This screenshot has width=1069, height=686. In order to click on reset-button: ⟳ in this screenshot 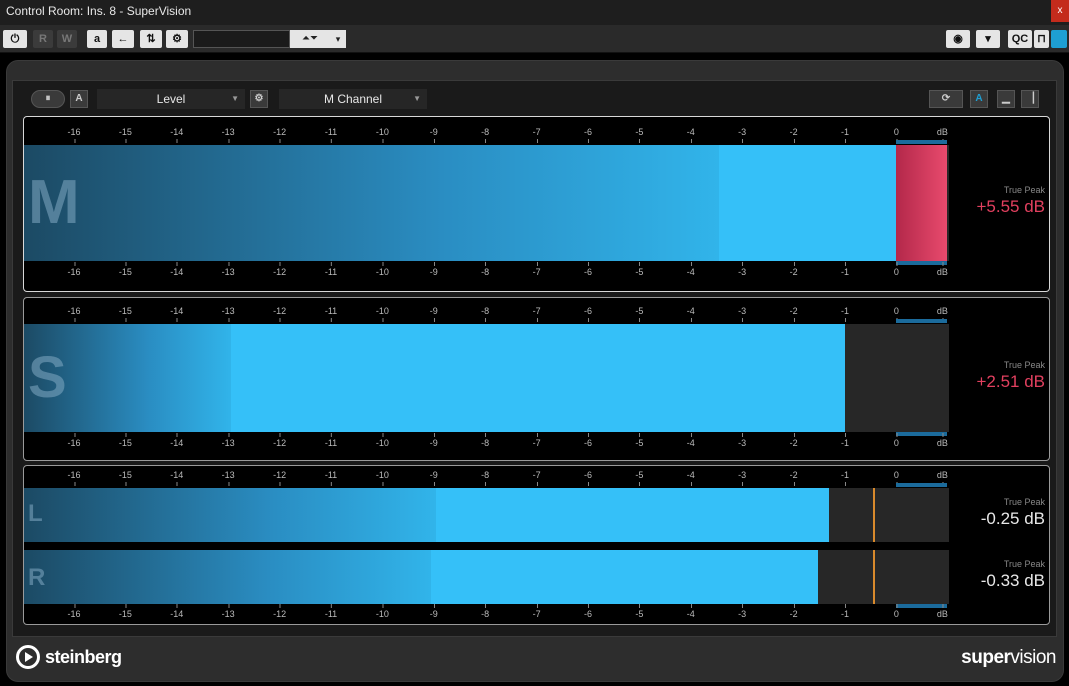, I will do `click(946, 99)`.